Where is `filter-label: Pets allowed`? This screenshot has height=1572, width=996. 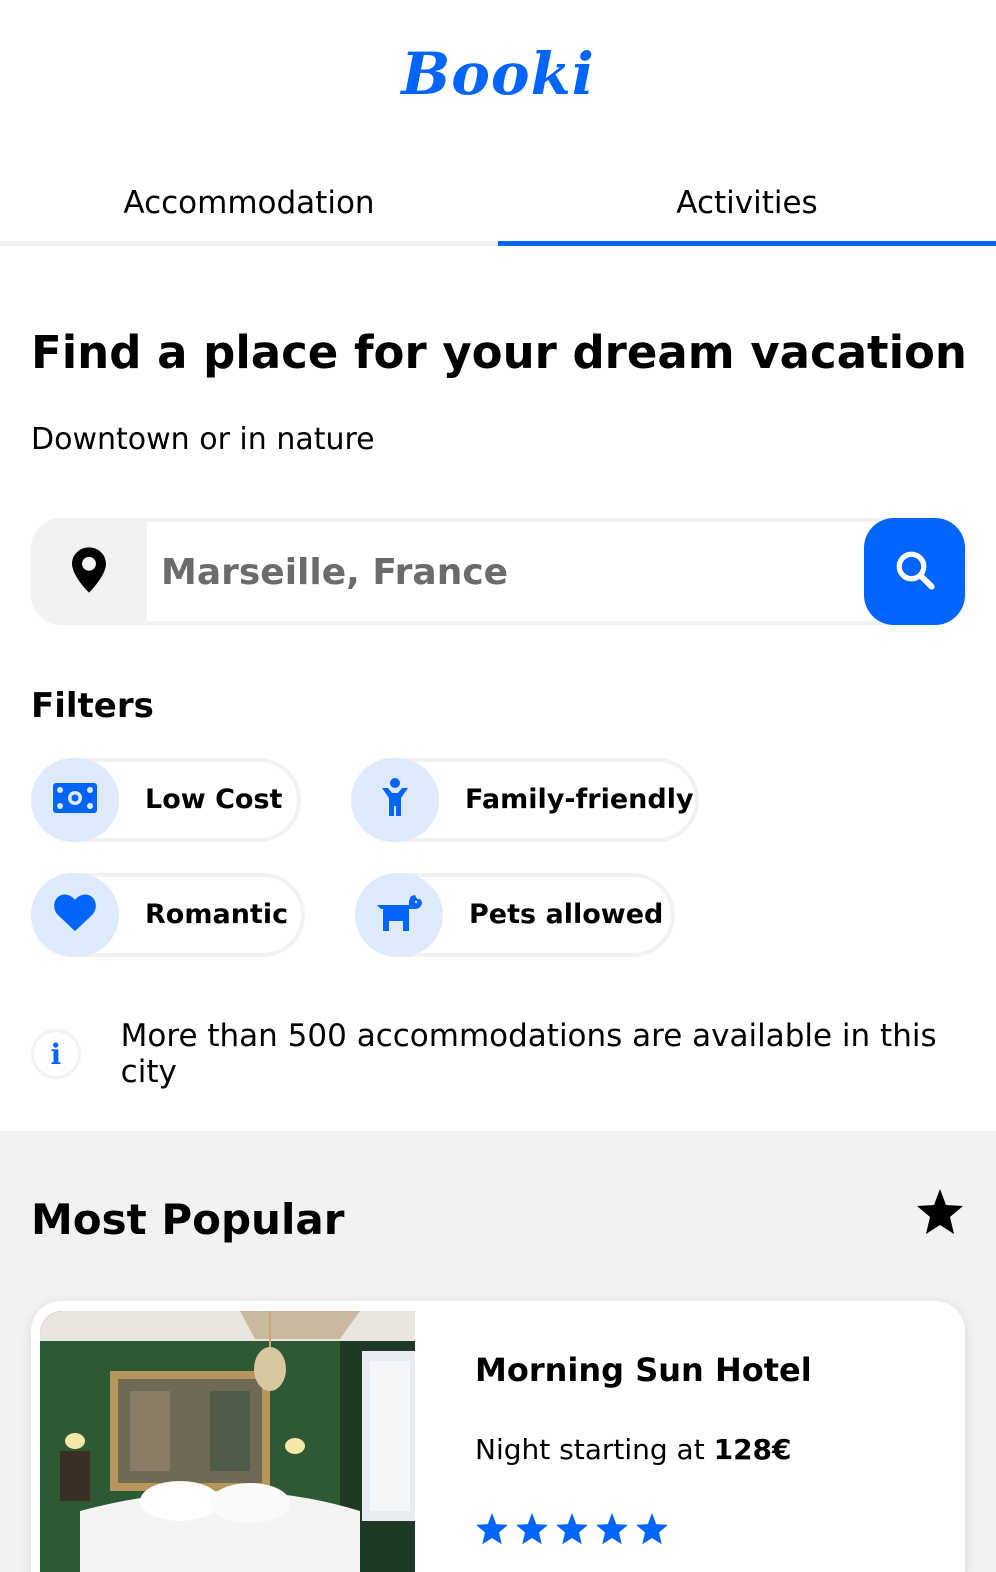
filter-label: Pets allowed is located at coordinates (566, 914).